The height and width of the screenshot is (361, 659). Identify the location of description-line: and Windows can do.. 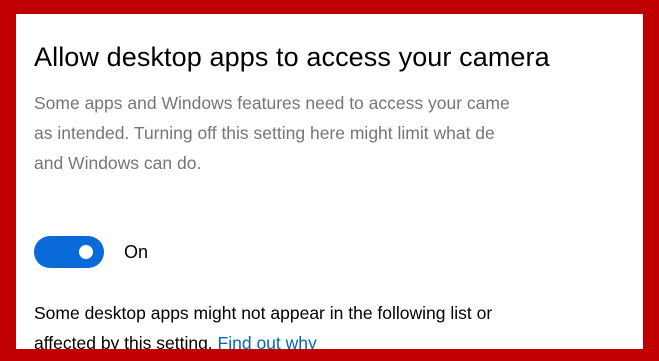
(118, 163).